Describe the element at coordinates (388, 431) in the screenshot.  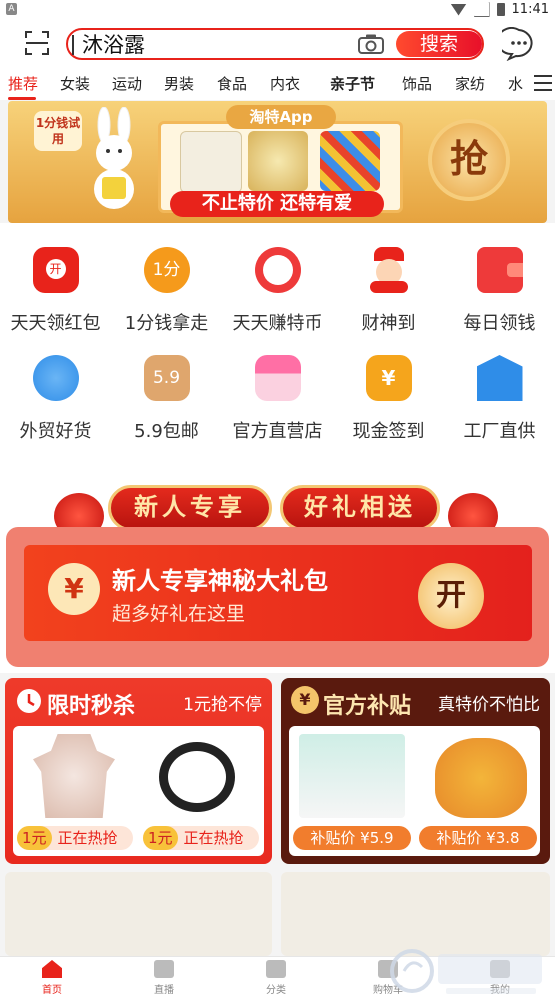
I see `entry-label: 现金签到` at that location.